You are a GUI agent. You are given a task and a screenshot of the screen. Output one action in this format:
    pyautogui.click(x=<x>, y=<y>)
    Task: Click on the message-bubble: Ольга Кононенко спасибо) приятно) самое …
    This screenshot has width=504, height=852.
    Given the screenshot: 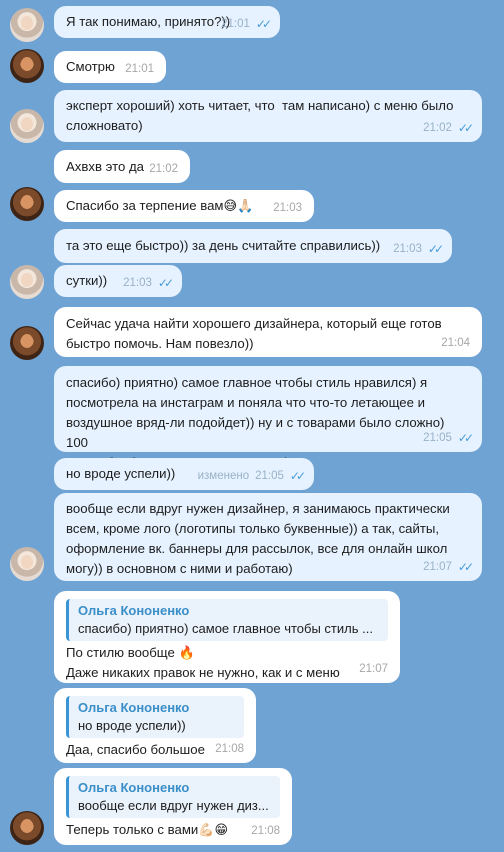 What is the action you would take?
    pyautogui.click(x=227, y=637)
    